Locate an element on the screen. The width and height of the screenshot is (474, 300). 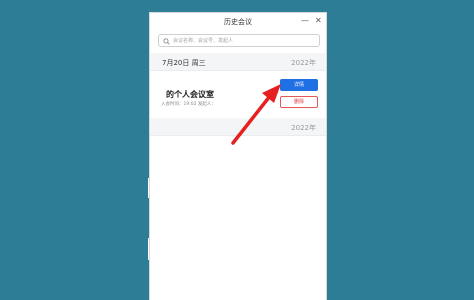
detail-button: 详情 is located at coordinates (299, 85).